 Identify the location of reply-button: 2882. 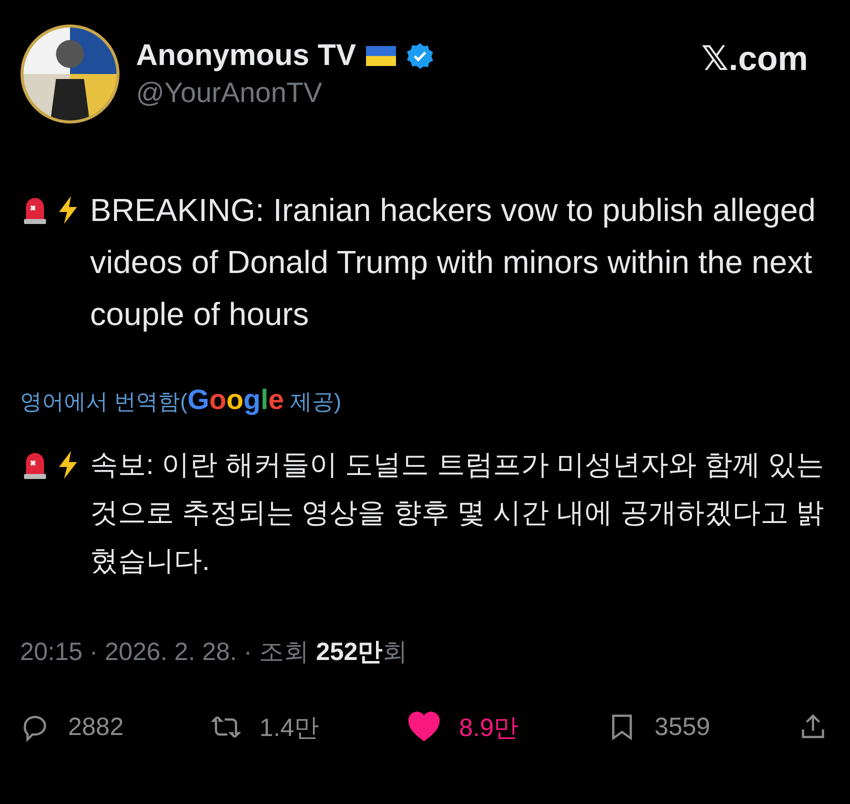
(72, 727).